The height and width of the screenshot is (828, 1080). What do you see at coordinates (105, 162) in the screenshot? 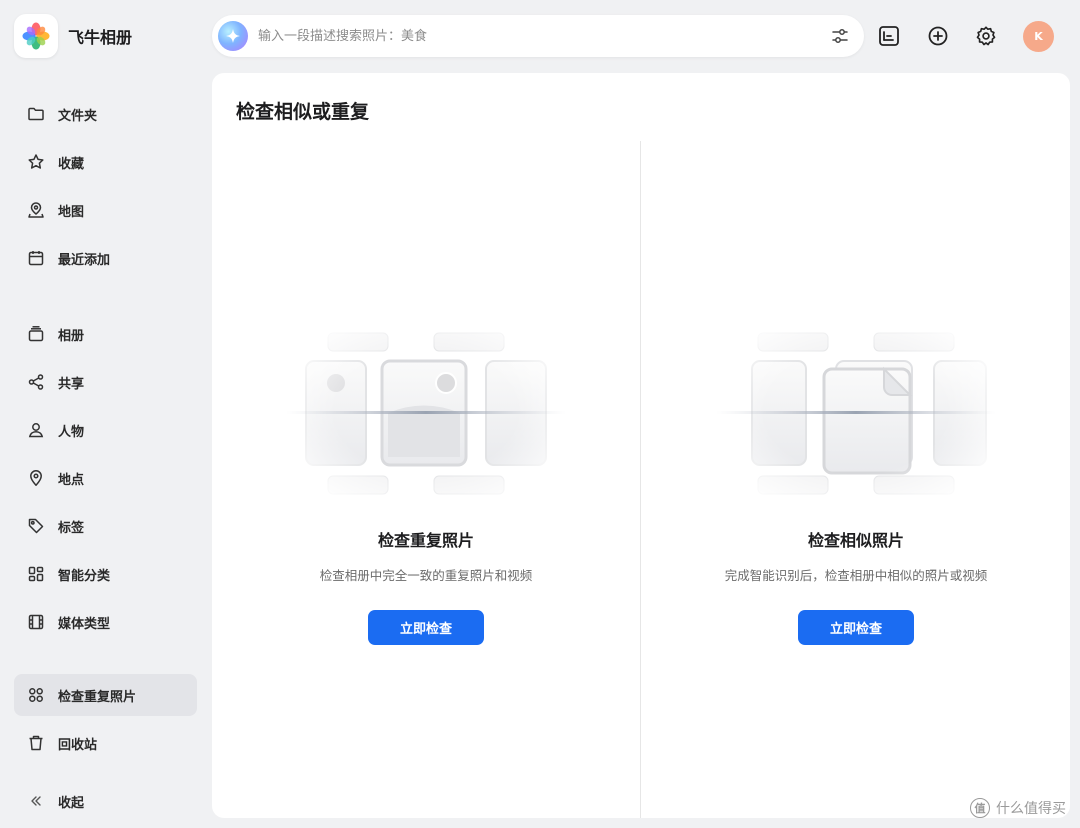
I see `sidebar-item-favorites: 收藏` at bounding box center [105, 162].